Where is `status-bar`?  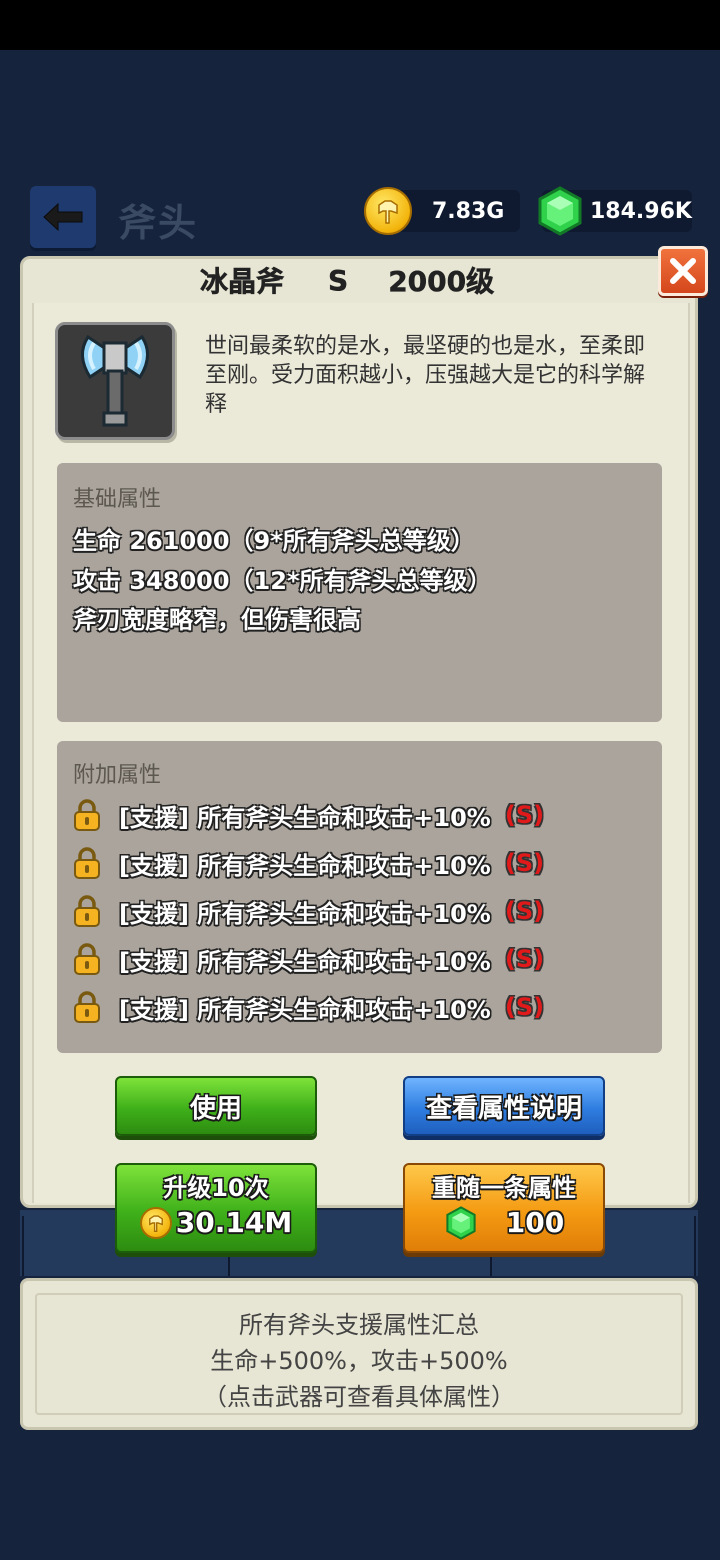
status-bar is located at coordinates (360, 25).